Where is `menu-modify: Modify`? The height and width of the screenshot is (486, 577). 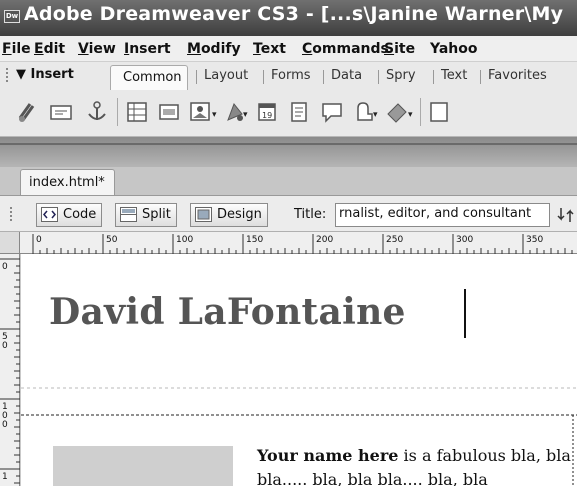
menu-modify: Modify is located at coordinates (214, 49).